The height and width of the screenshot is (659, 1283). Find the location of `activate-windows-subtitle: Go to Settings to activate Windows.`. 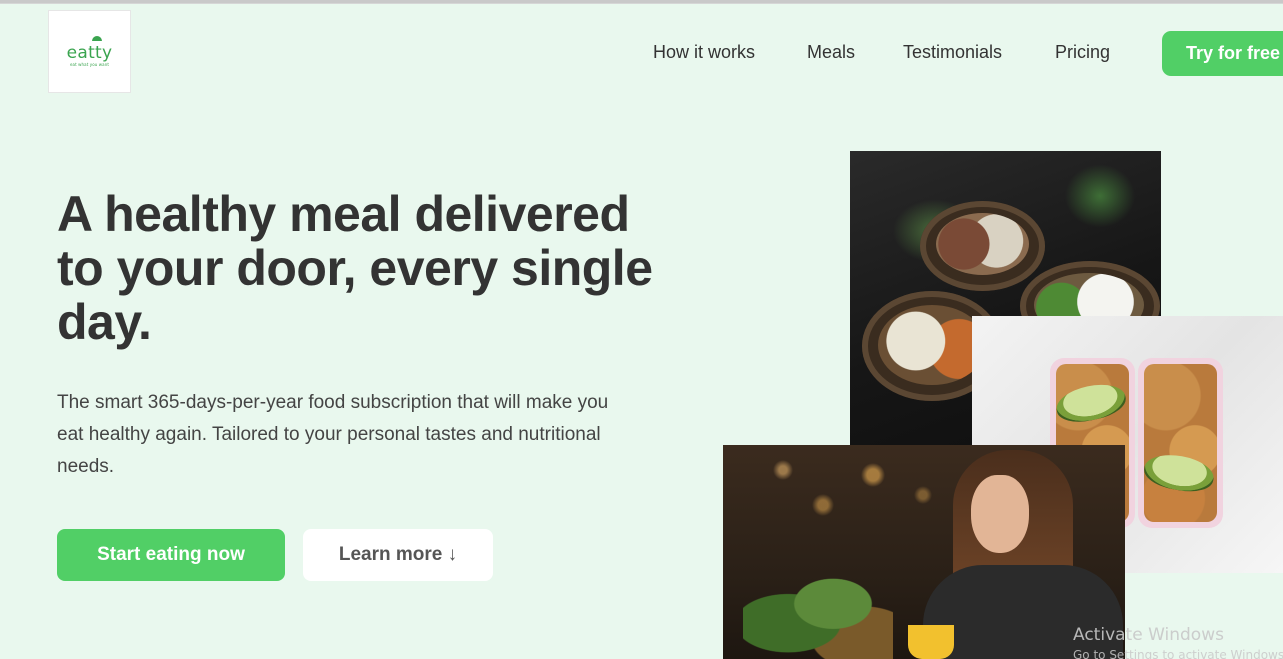

activate-windows-subtitle: Go to Settings to activate Windows. is located at coordinates (1178, 653).